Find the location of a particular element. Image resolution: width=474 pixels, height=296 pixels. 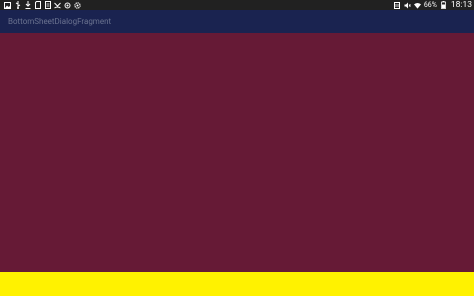

nfc-icon is located at coordinates (397, 5).